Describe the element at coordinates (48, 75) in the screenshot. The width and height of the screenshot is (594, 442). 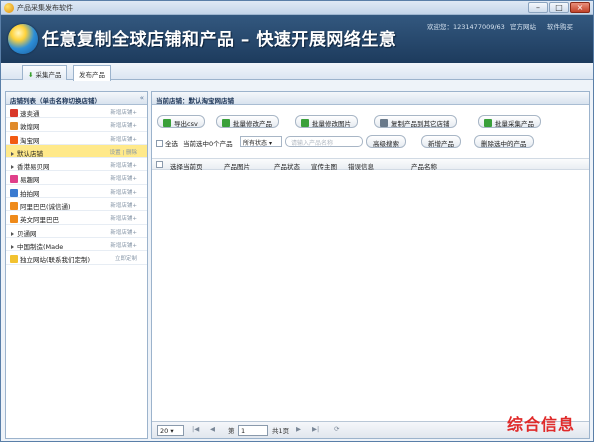
I see `tab-label: 采集产品` at that location.